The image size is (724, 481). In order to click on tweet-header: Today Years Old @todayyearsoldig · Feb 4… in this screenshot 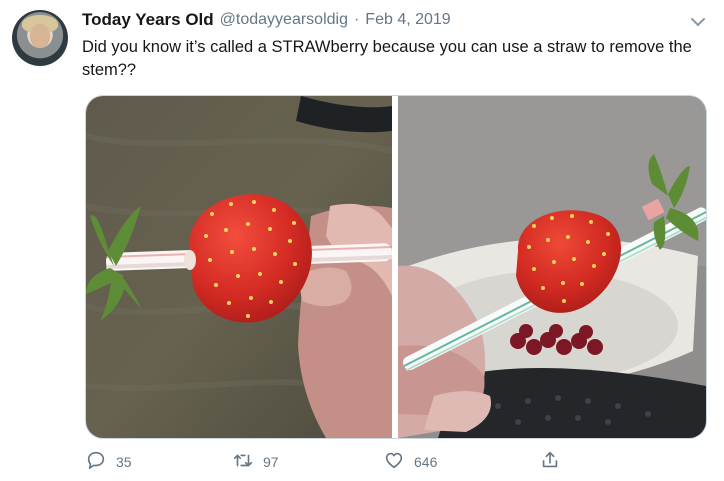, I will do `click(382, 20)`.